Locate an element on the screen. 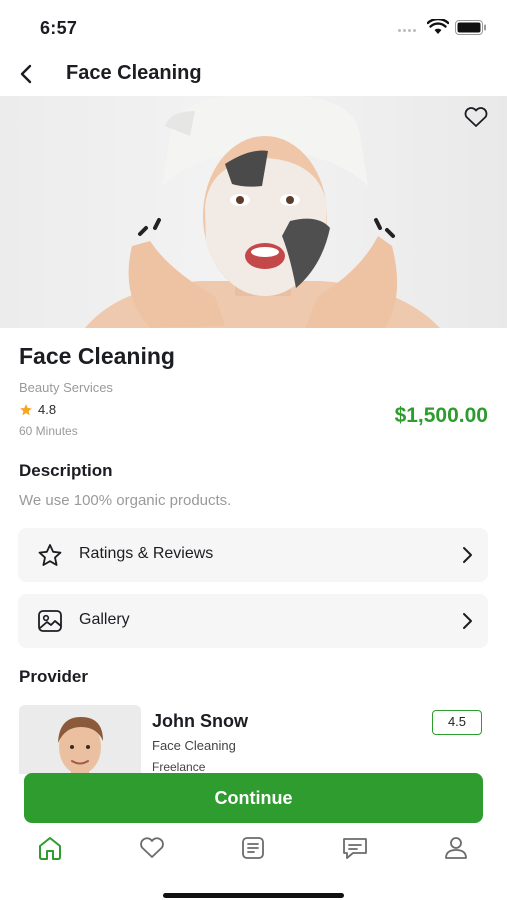 The image size is (507, 900). star-icon is located at coordinates (26, 409).